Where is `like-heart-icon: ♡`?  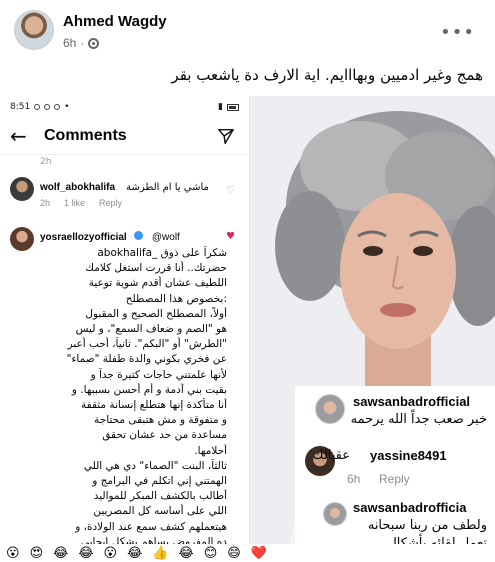
like-heart-icon: ♡ is located at coordinates (230, 190).